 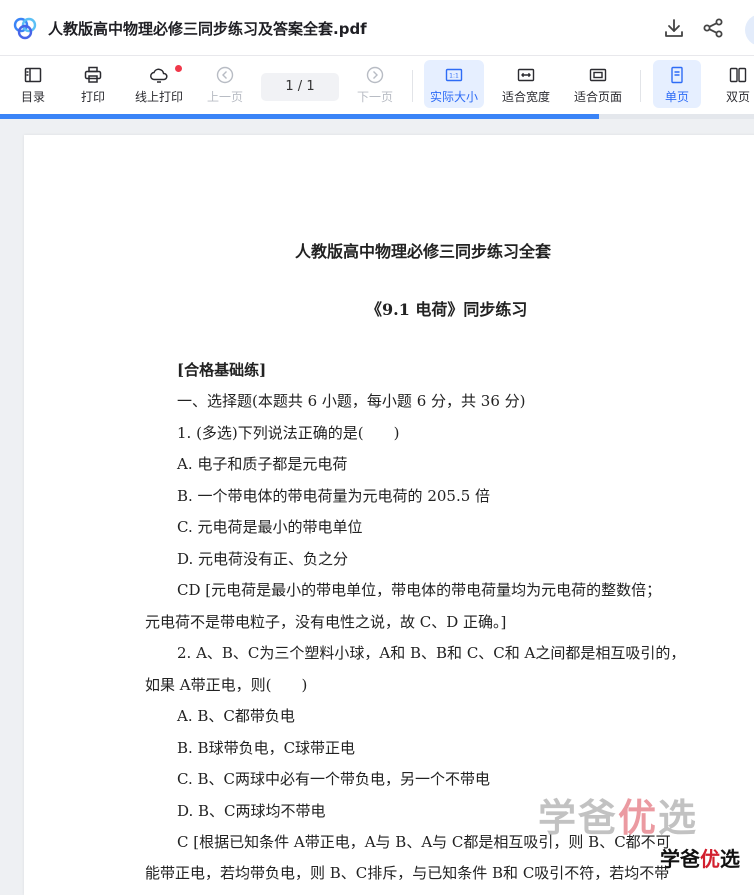 What do you see at coordinates (738, 75) in the screenshot?
I see `double-page-icon` at bounding box center [738, 75].